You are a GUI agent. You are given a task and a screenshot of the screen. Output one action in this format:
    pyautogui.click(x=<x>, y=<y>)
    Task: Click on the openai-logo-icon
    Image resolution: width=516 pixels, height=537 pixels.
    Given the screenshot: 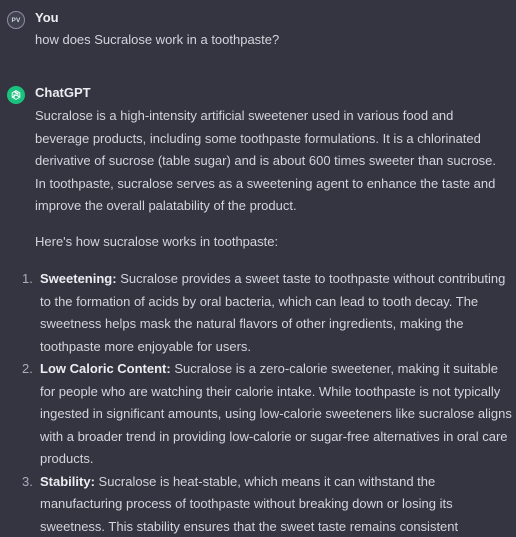 What is the action you would take?
    pyautogui.click(x=16, y=95)
    